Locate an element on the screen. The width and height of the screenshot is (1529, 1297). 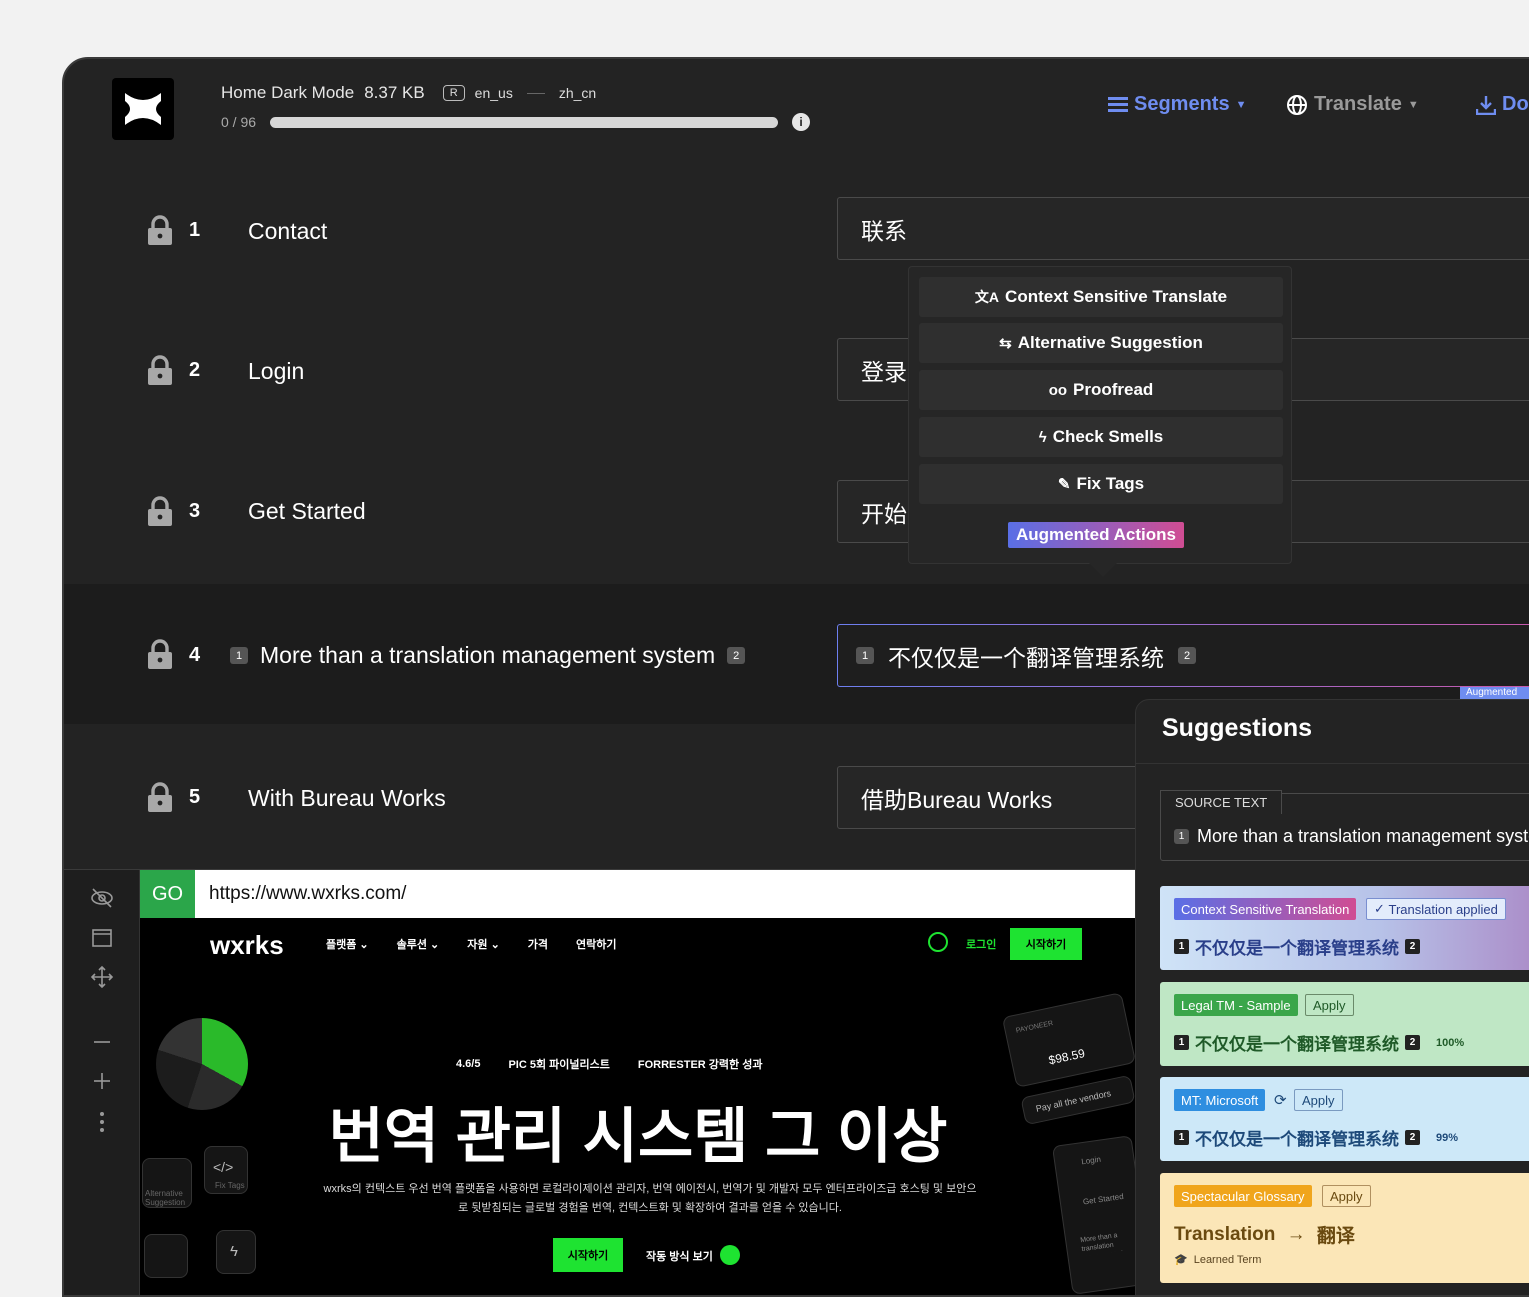
site-card-label: Get Started is located at coordinates (1103, 1199).